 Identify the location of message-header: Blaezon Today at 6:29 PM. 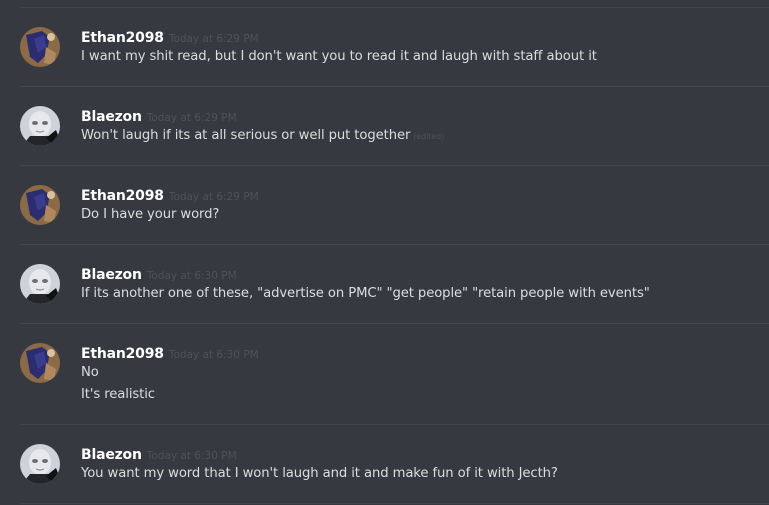
(159, 115).